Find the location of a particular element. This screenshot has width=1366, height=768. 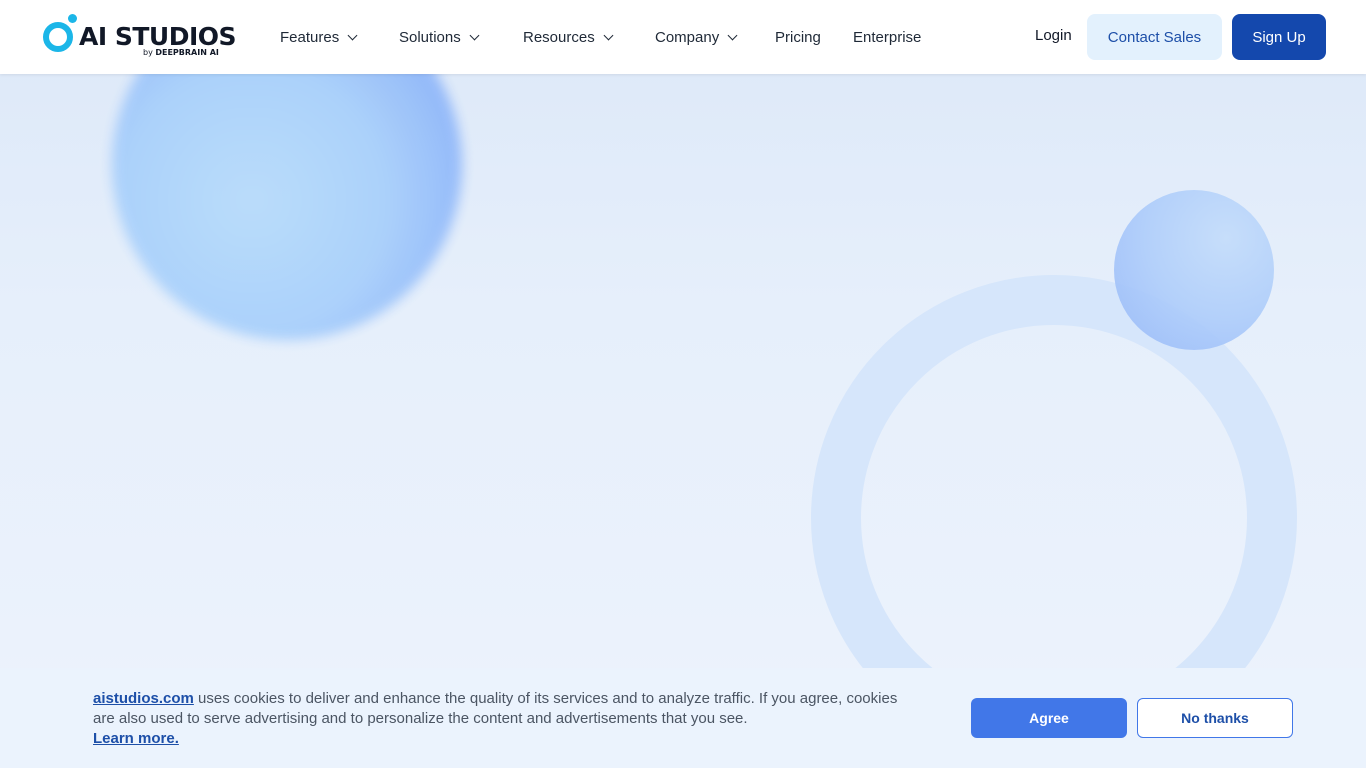

nav-pricing-label: Pricing is located at coordinates (798, 37).